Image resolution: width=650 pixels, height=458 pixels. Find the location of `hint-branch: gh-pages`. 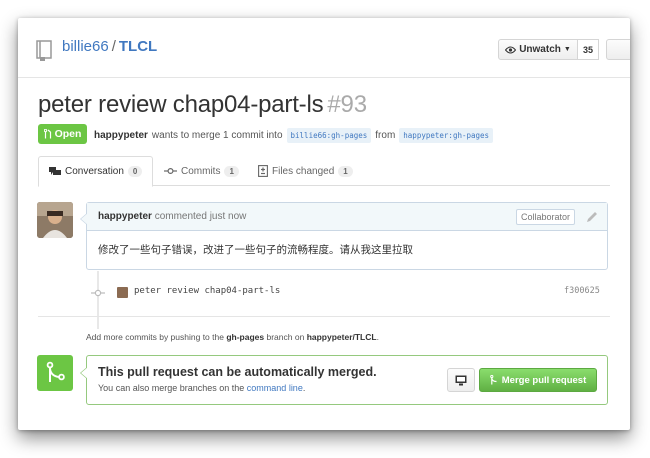

hint-branch: gh-pages is located at coordinates (245, 337).